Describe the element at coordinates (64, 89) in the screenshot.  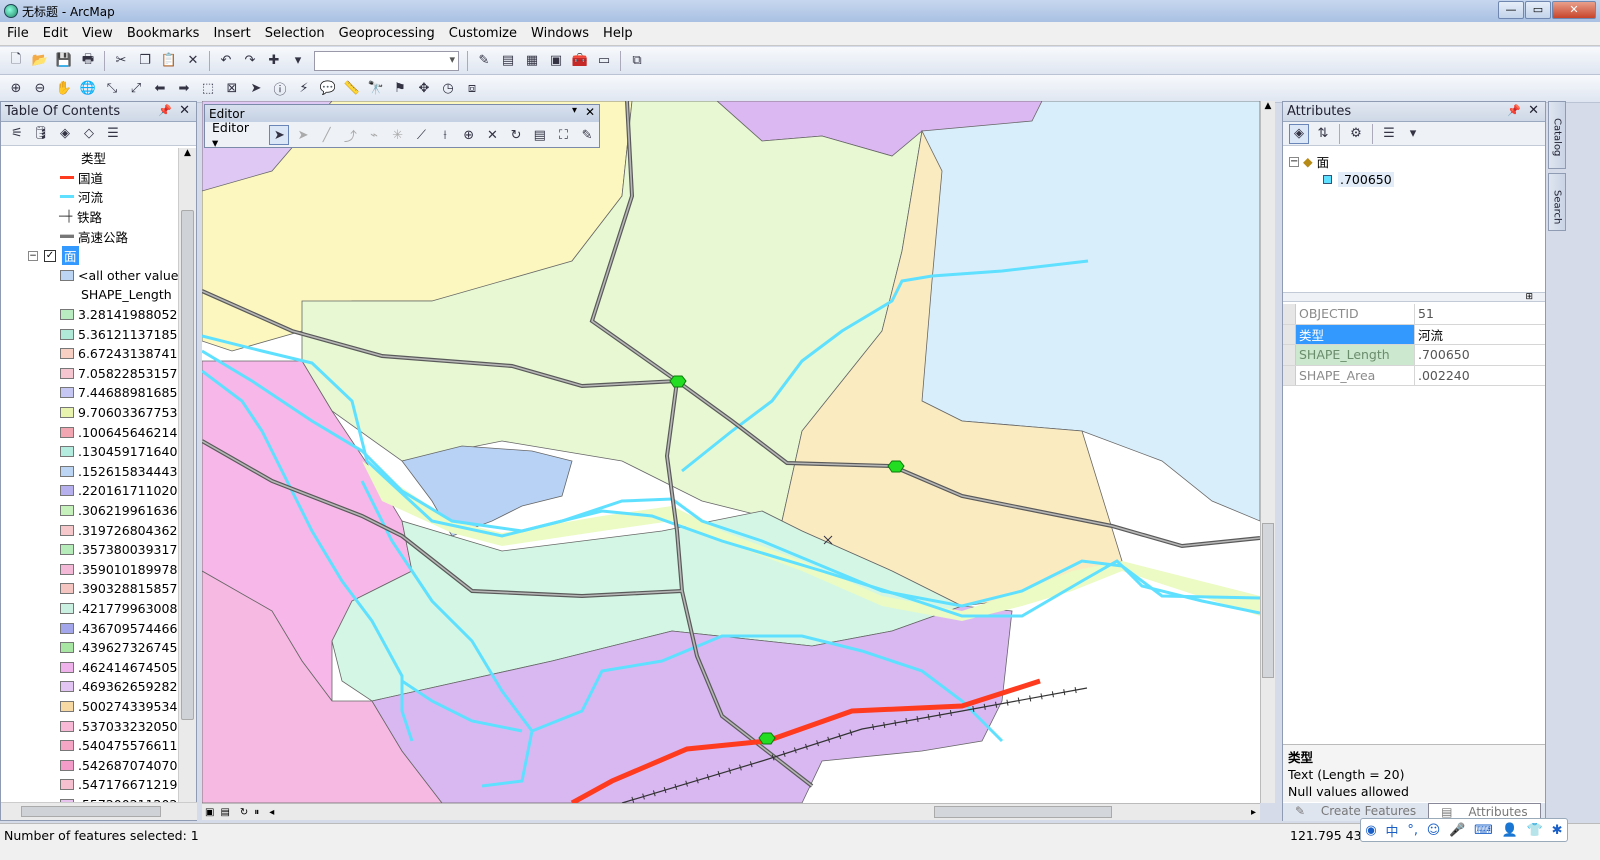
I see `pan-hand-icon: ✋` at that location.